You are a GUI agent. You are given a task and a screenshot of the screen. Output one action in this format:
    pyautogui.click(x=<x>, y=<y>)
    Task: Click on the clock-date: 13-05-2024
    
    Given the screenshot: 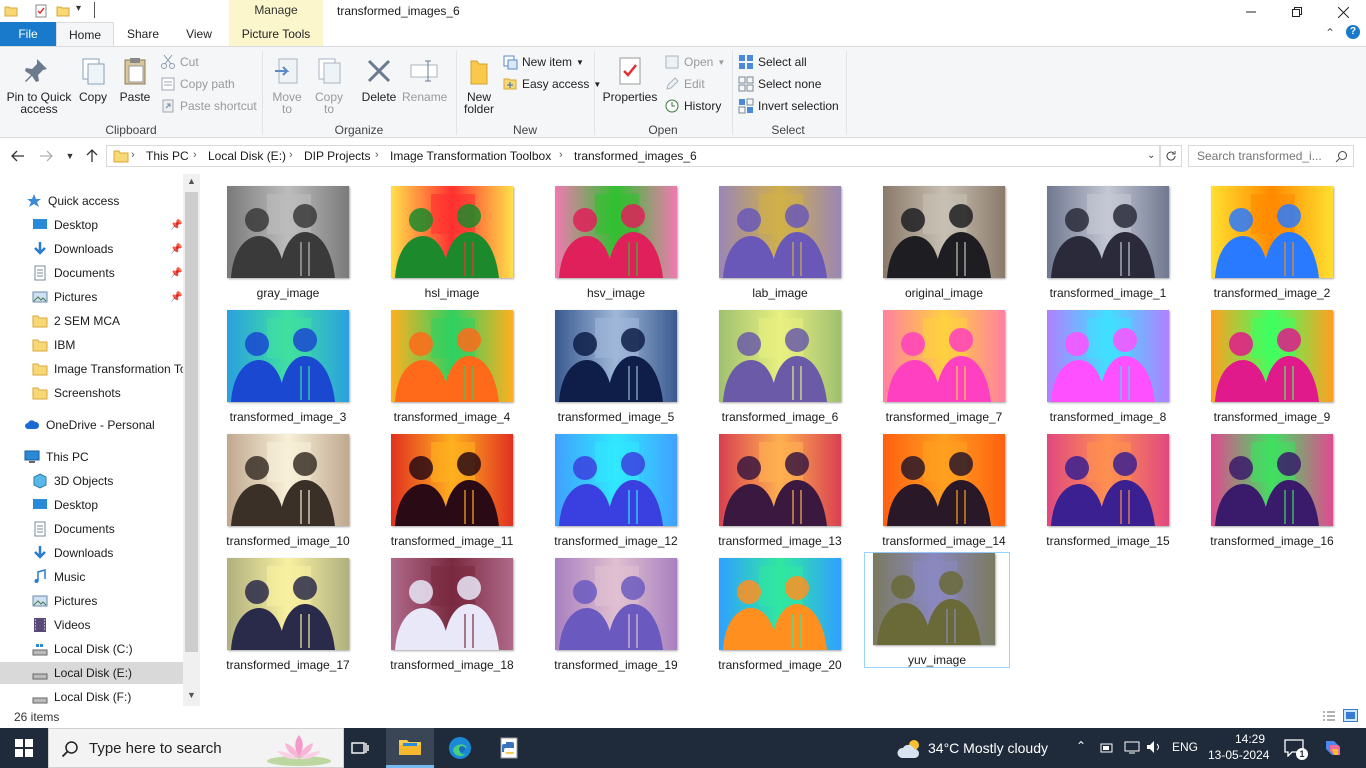 What is the action you would take?
    pyautogui.click(x=1238, y=755)
    